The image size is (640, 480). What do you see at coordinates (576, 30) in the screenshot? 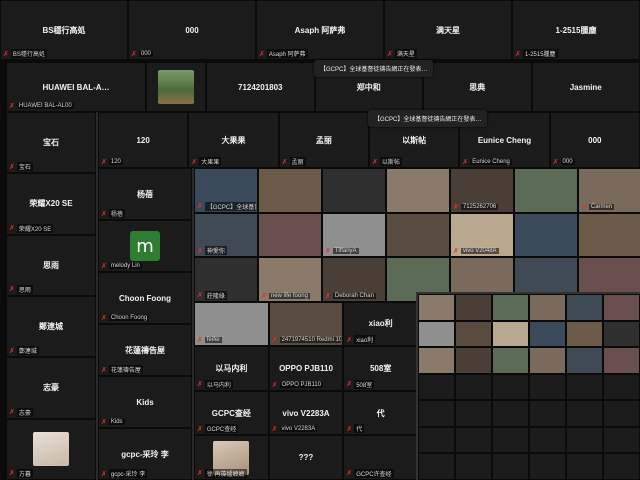
I see `participant-tile: 1-2515腫塵 ✗ 1-2515腫塵` at bounding box center [576, 30].